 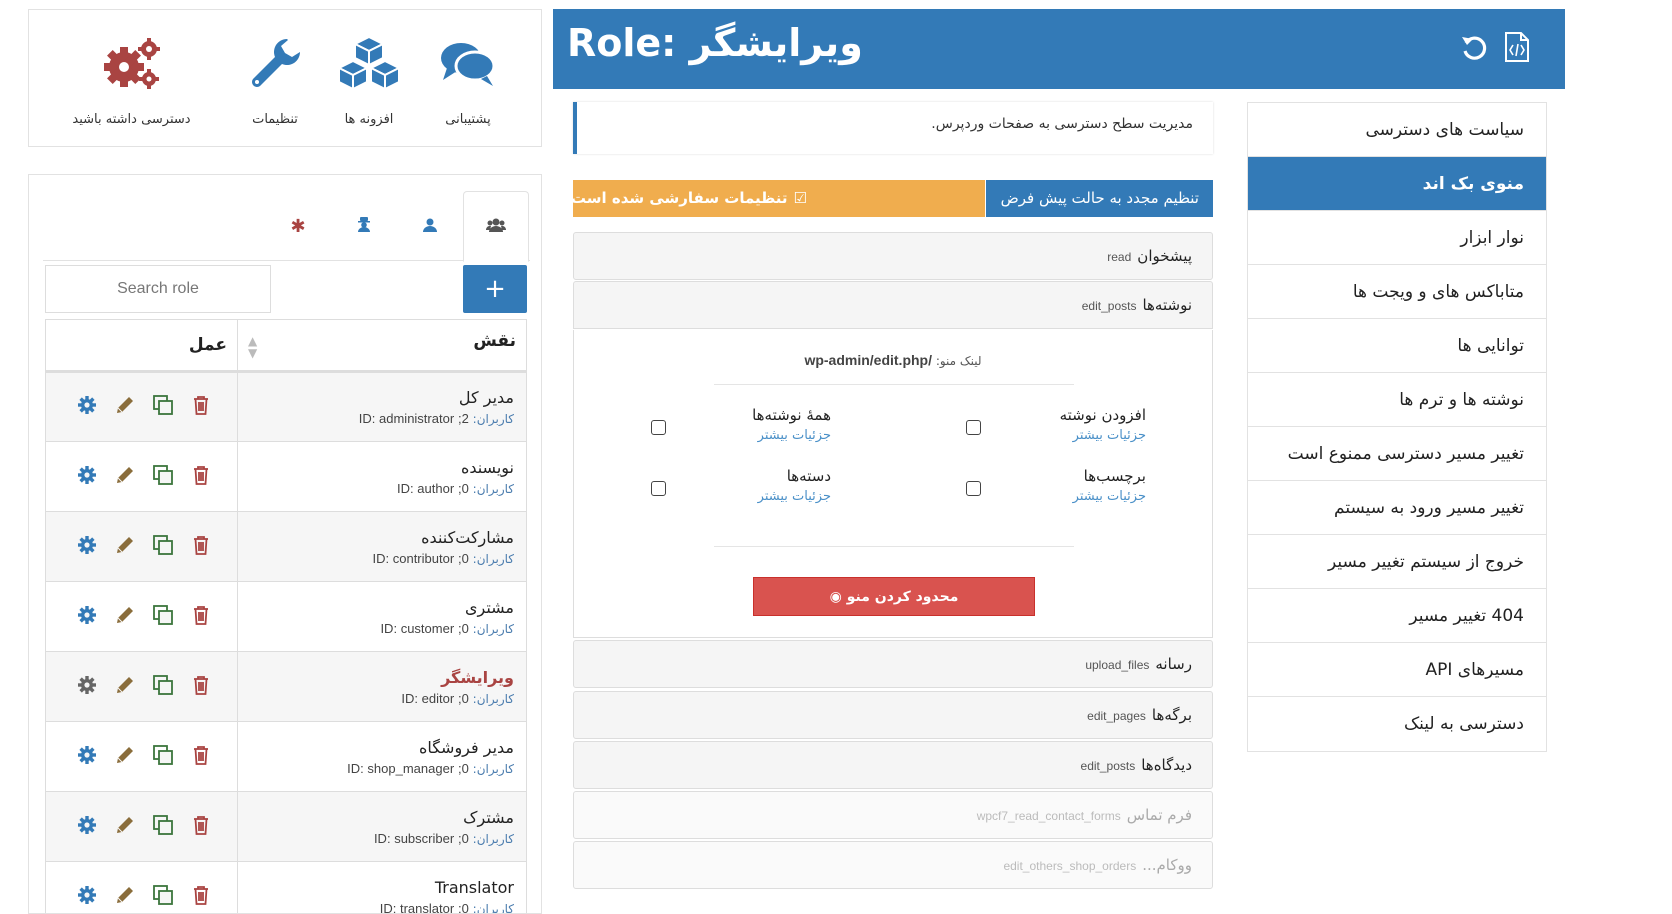 I want to click on role-name: Translator, so click(x=376, y=887).